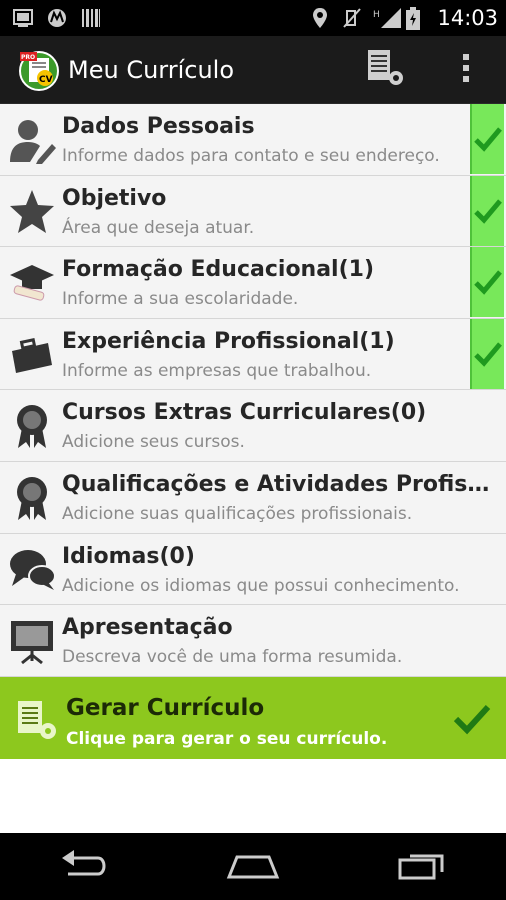 This screenshot has width=506, height=900. Describe the element at coordinates (32, 140) in the screenshot. I see `user-edit-icon` at that location.